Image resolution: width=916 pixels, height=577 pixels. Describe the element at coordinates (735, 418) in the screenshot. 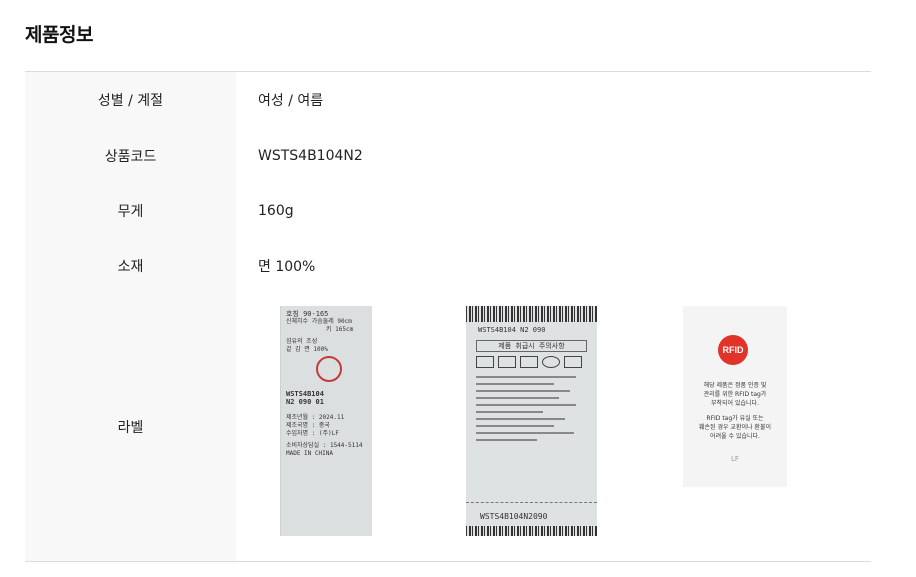

I see `rfid-text: RFID tag가 유실 또는` at that location.